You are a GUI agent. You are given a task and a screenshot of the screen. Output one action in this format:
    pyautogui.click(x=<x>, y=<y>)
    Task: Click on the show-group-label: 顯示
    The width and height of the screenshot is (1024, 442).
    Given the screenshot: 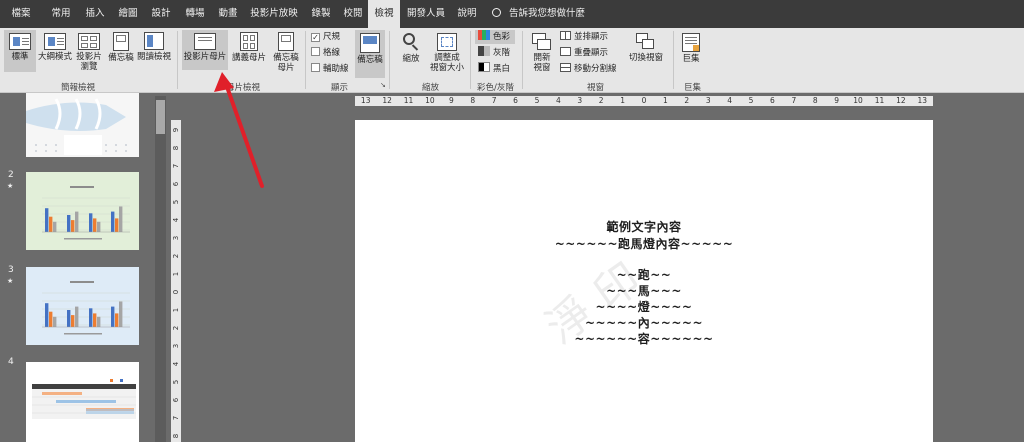 What is the action you would take?
    pyautogui.click(x=340, y=88)
    